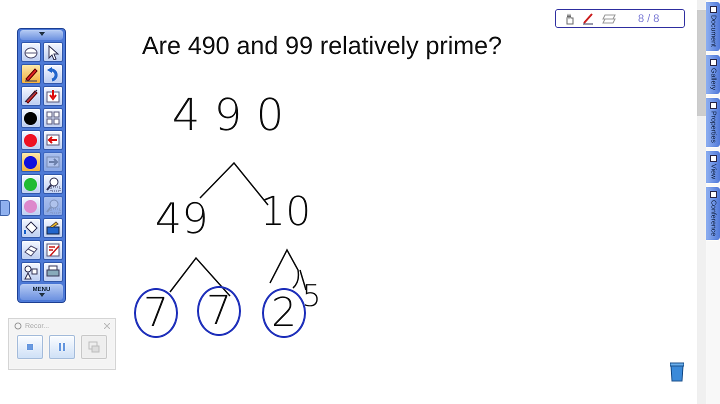  I want to click on stop-button, so click(30, 347).